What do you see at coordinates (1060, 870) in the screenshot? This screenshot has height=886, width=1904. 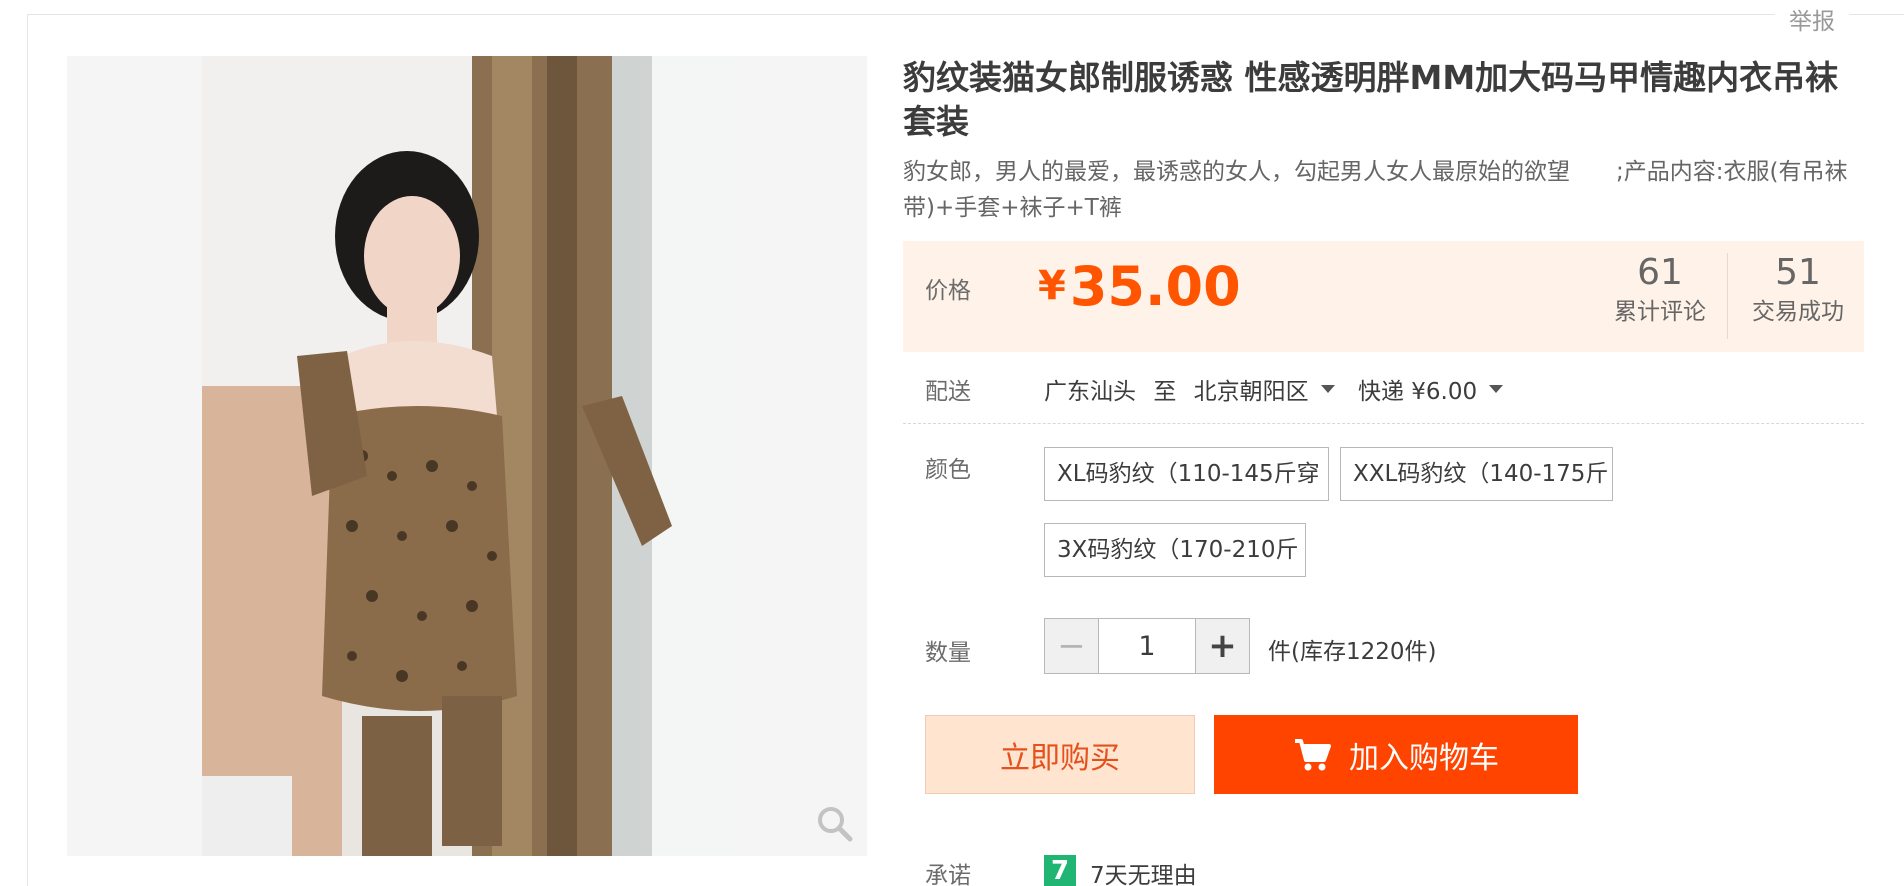 I see `seven-day-return-icon: 7` at bounding box center [1060, 870].